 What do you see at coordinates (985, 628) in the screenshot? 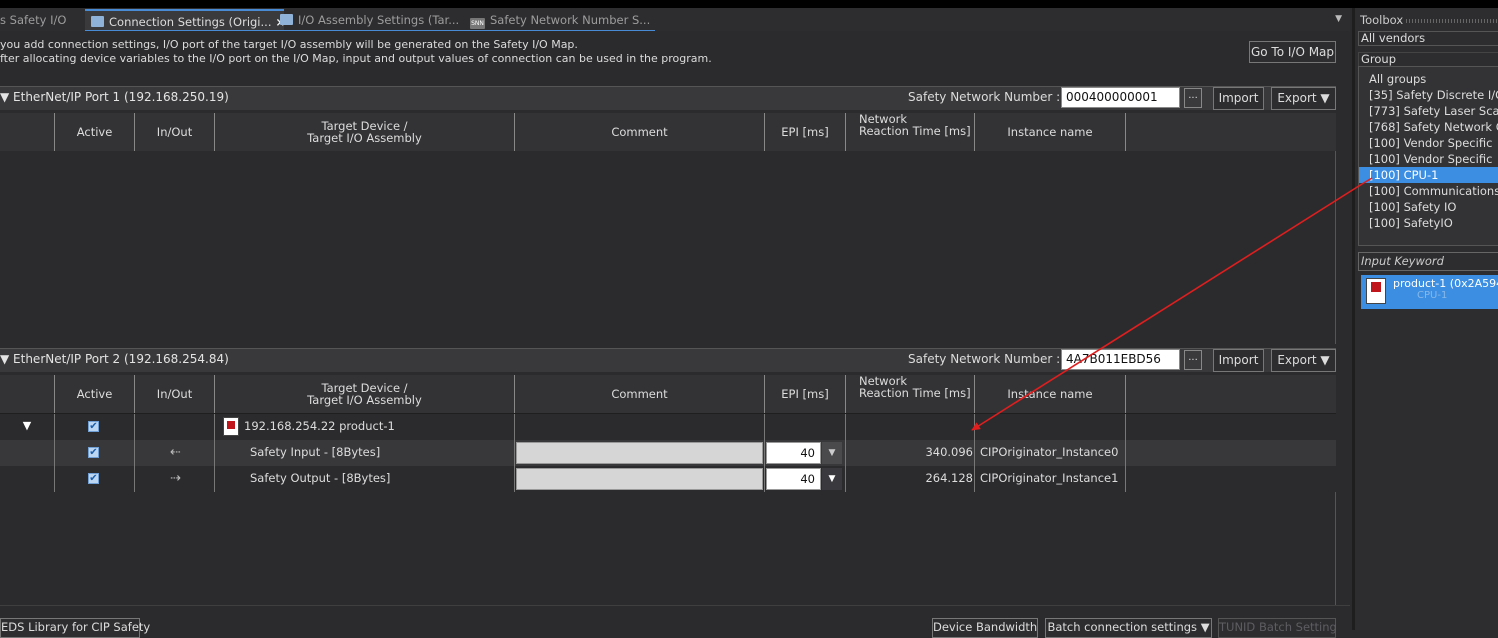
I see `device-bandwidth-button: Device Bandwidth` at bounding box center [985, 628].